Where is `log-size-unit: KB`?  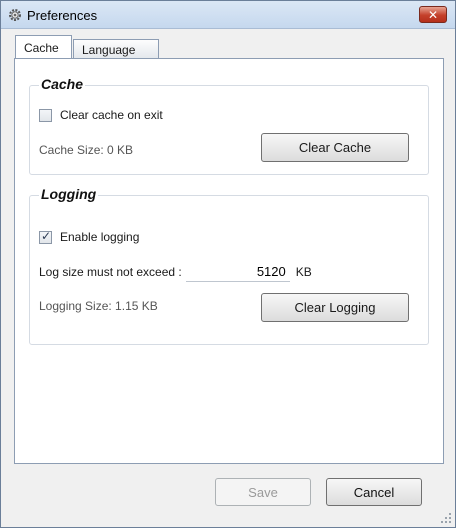
log-size-unit: KB is located at coordinates (303, 272).